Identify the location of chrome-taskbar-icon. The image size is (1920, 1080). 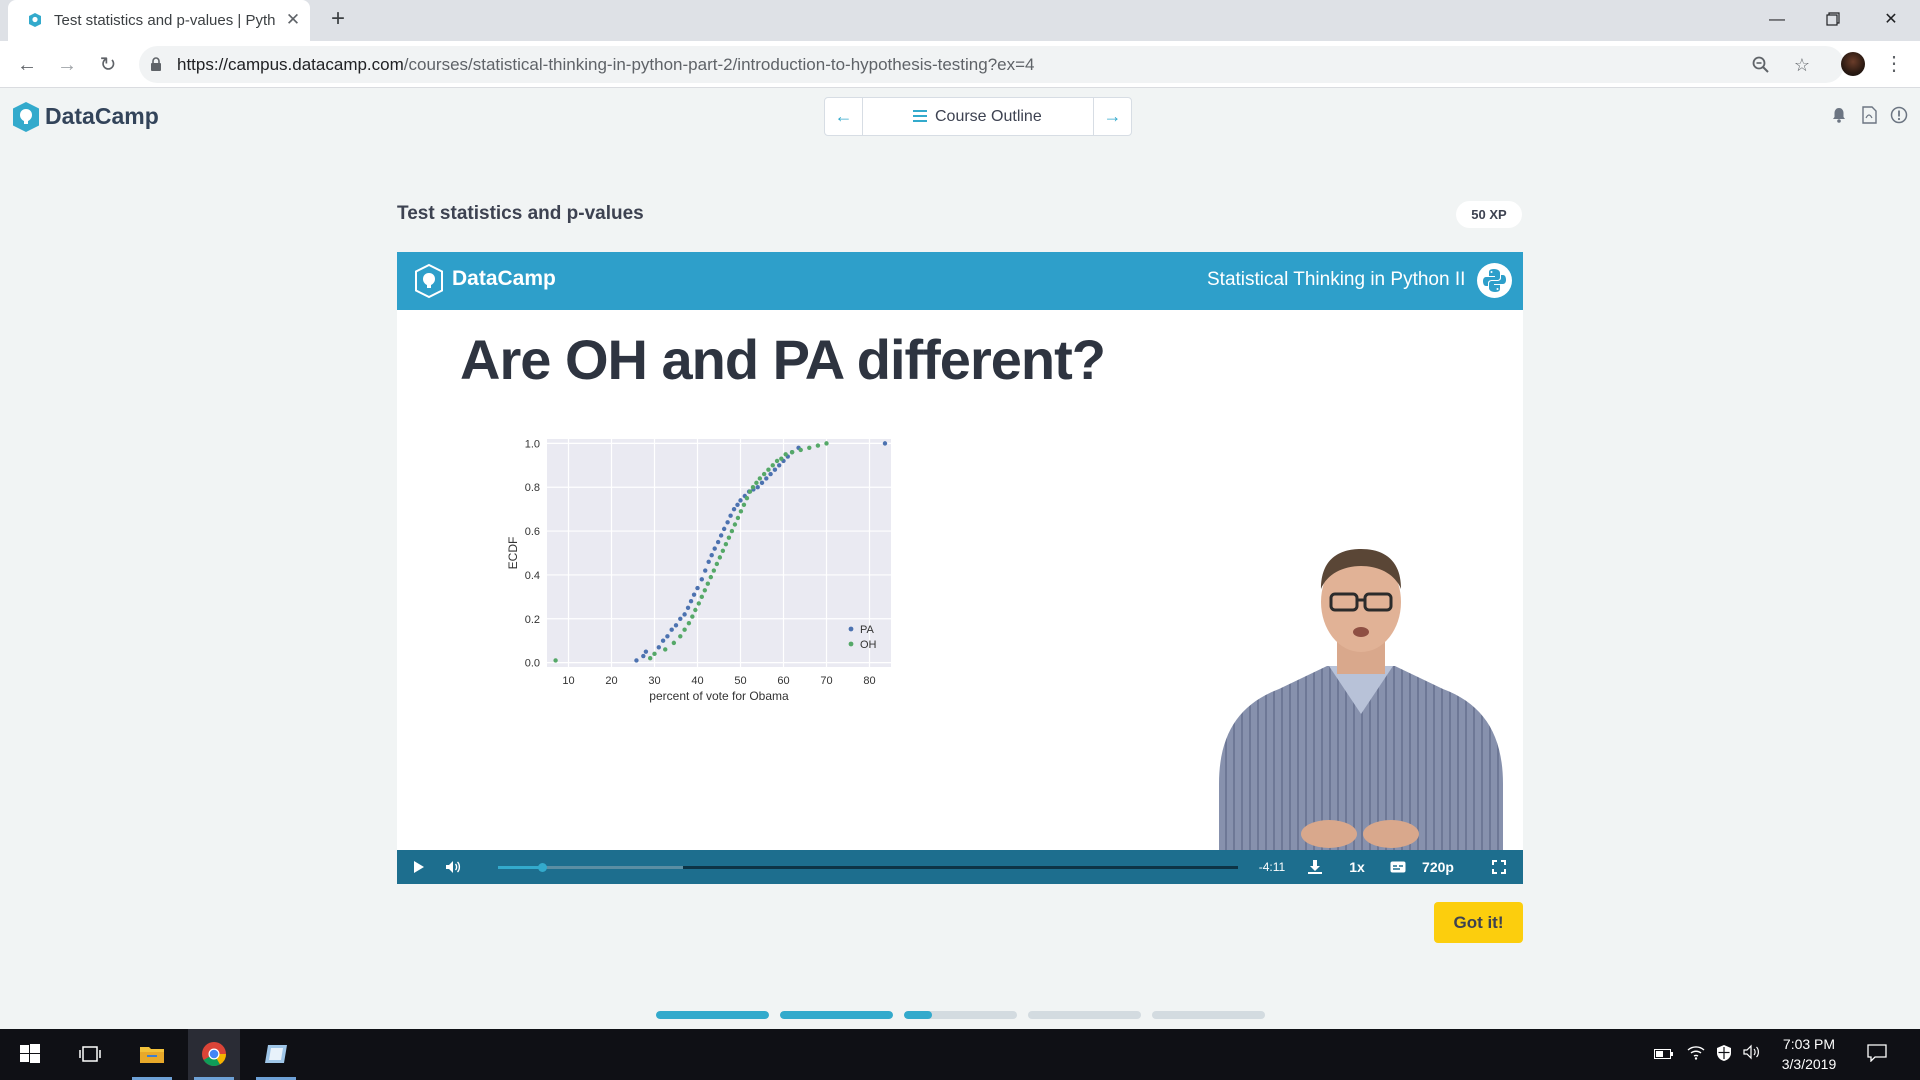
(214, 1054).